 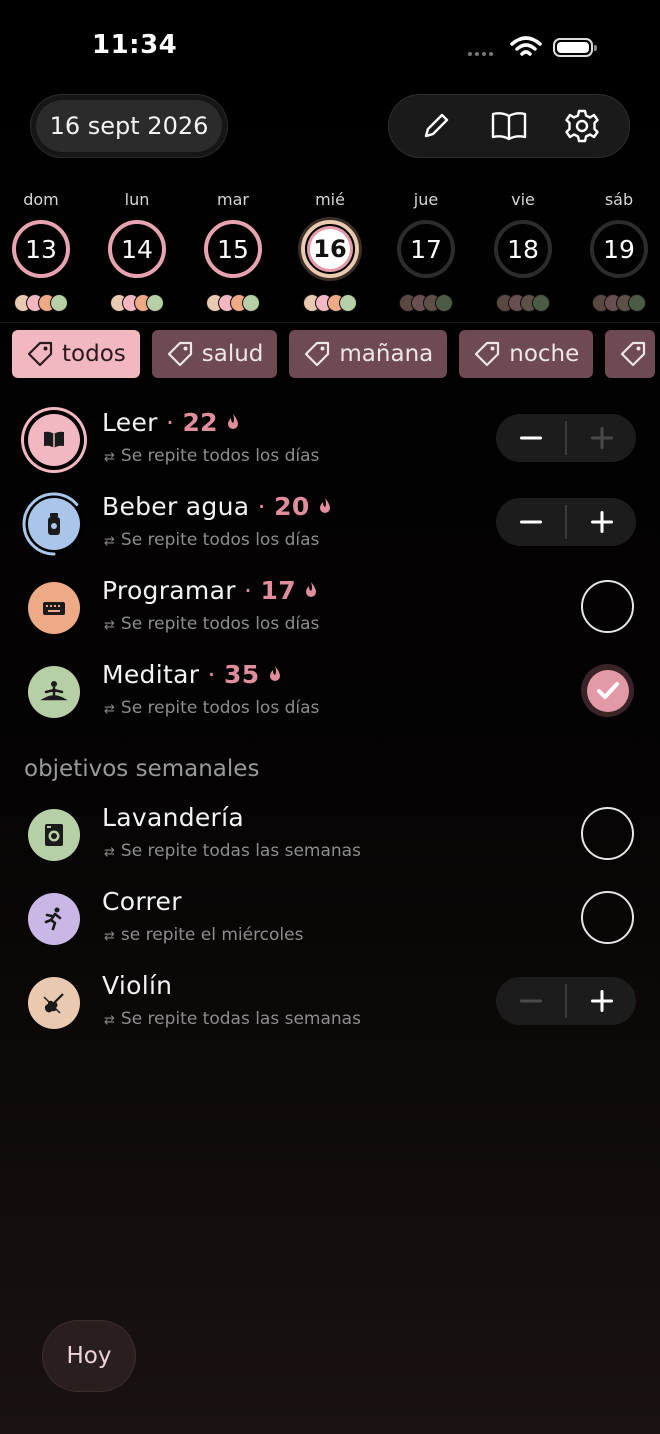 I want to click on day-name: sáb, so click(x=619, y=199).